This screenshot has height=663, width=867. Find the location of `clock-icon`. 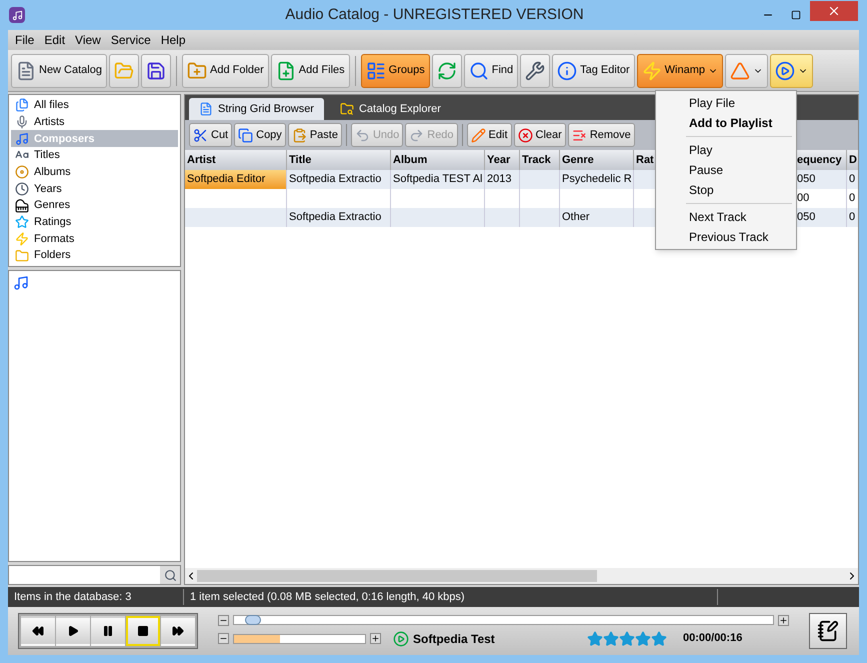

clock-icon is located at coordinates (22, 189).